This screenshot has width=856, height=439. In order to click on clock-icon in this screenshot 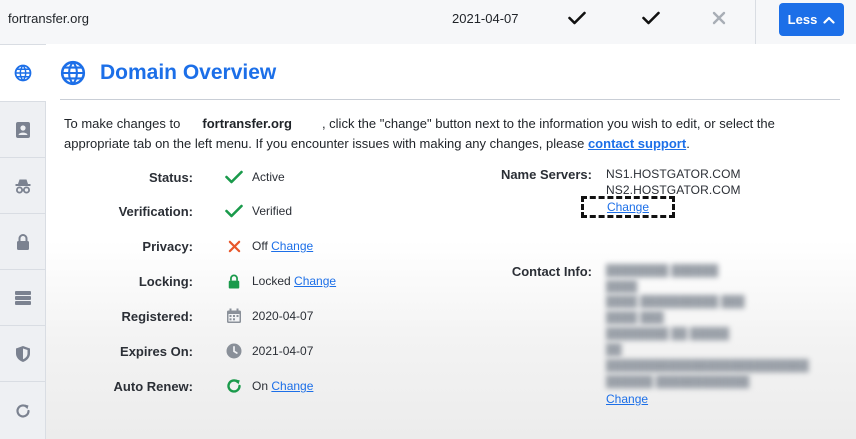, I will do `click(234, 351)`.